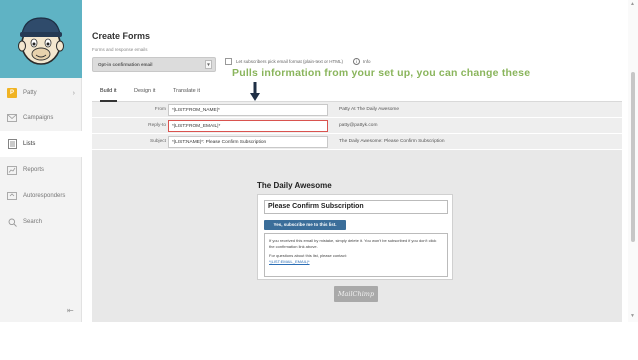  Describe the element at coordinates (632, 4) in the screenshot. I see `scroll-up-icon: ▲` at that location.